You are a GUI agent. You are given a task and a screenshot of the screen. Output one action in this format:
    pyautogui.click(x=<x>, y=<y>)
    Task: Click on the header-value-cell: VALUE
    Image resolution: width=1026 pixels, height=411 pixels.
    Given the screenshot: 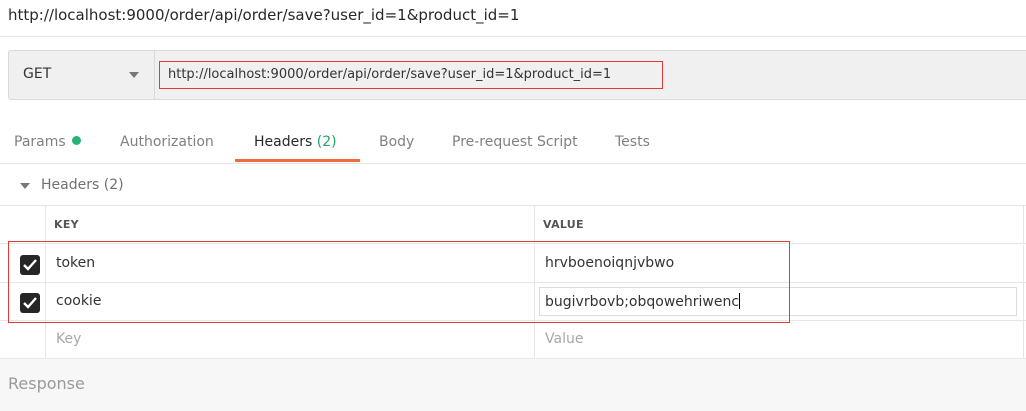 What is the action you would take?
    pyautogui.click(x=779, y=224)
    